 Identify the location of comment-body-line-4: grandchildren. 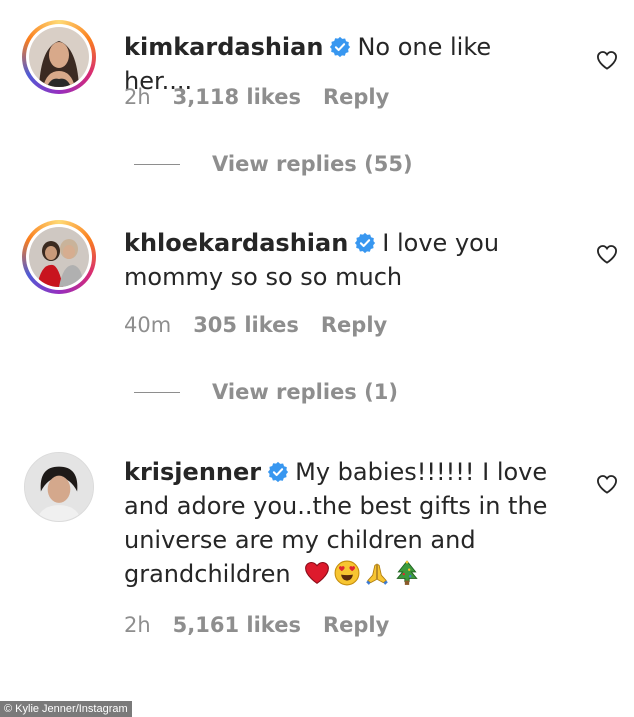
(207, 574).